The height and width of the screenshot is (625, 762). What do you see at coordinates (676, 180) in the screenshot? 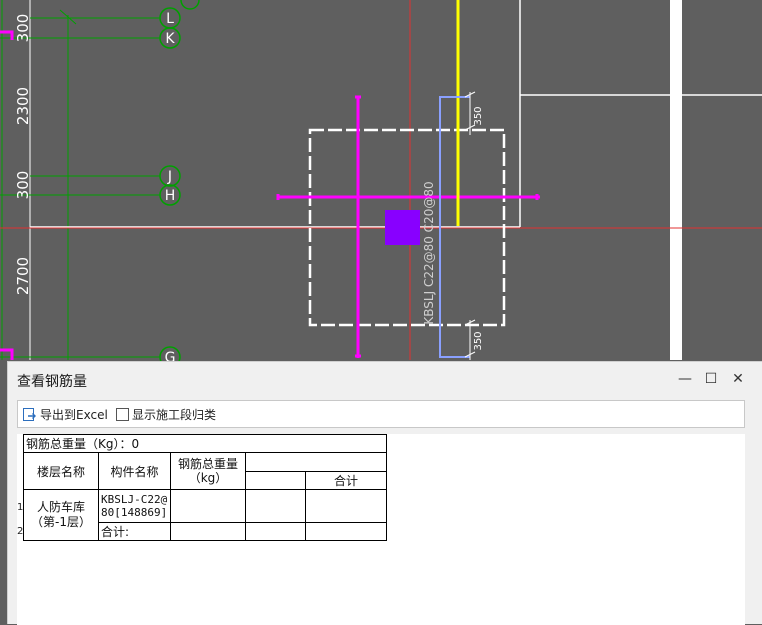
I see `column-edge` at bounding box center [676, 180].